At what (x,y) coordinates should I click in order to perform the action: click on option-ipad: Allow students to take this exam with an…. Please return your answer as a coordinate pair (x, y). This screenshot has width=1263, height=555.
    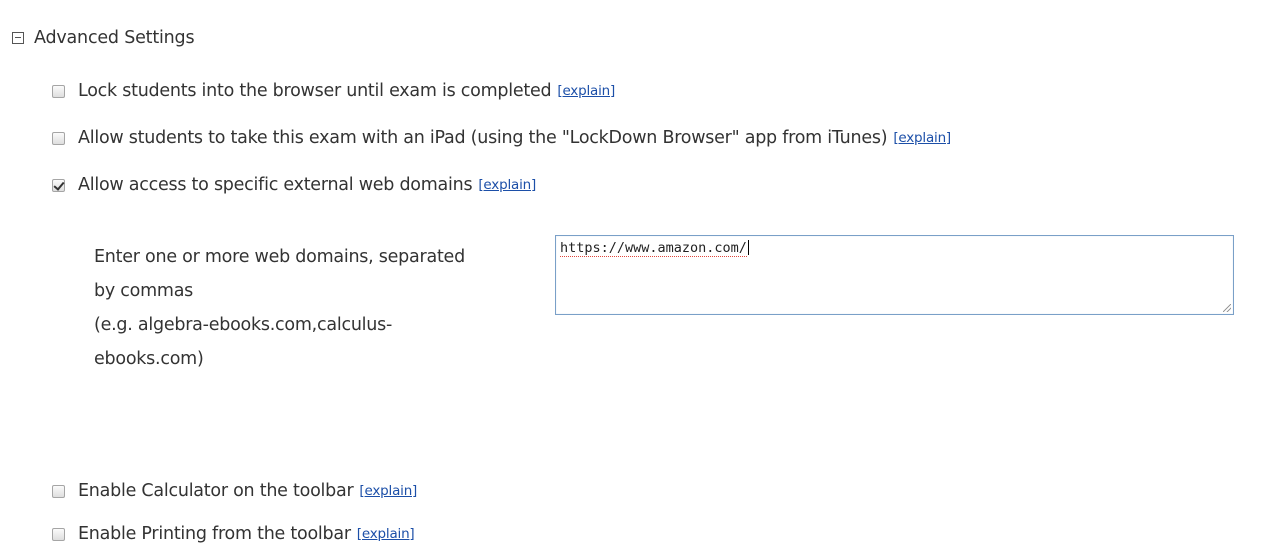
    Looking at the image, I should click on (501, 138).